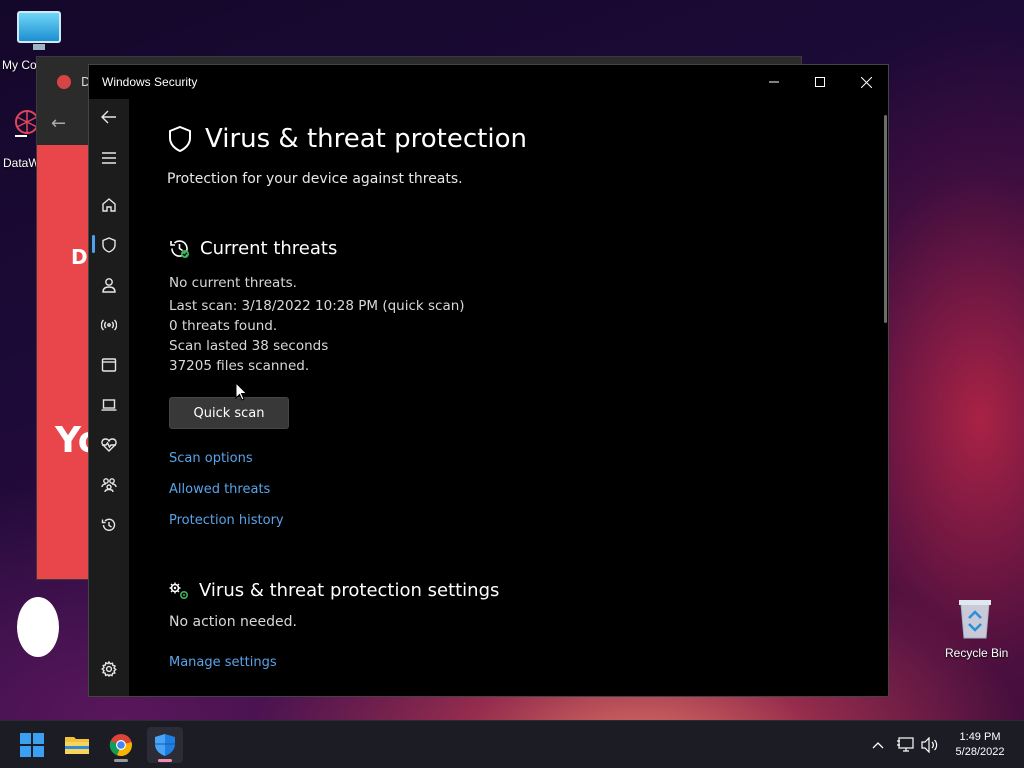  I want to click on current-threats-header: Current threats, so click(253, 248).